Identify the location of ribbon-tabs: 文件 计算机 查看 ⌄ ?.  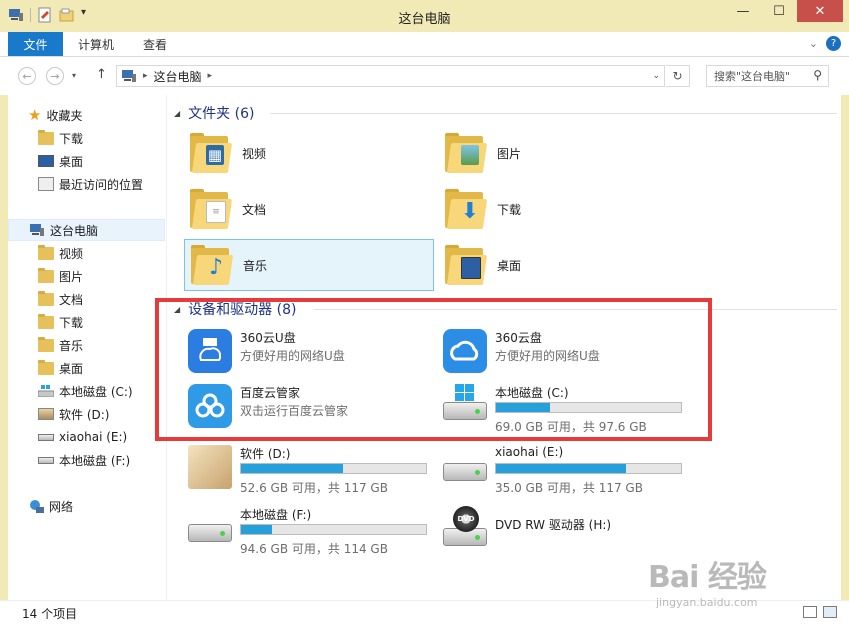
(424, 44).